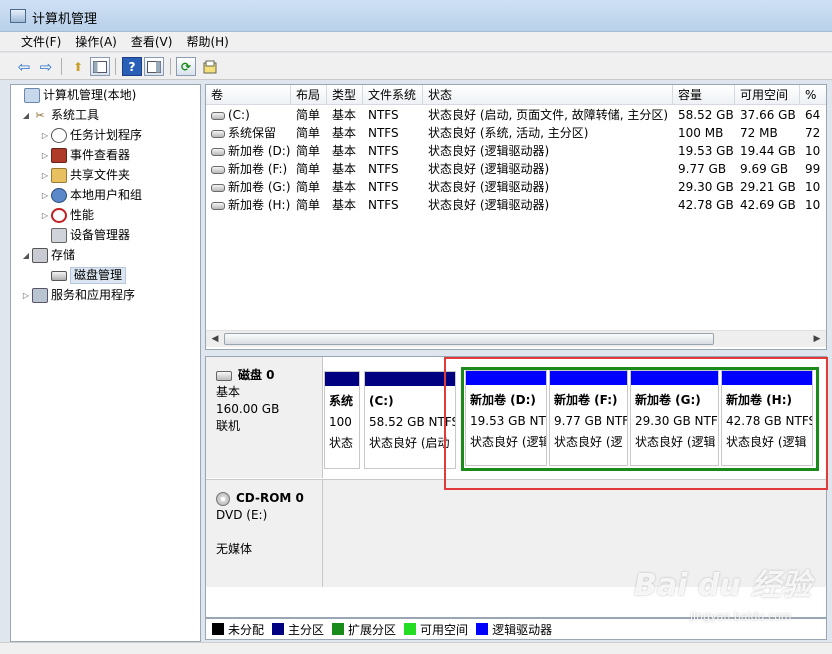 The width and height of the screenshot is (832, 654). Describe the element at coordinates (767, 151) in the screenshot. I see `table-cell: 19.44 GB` at that location.